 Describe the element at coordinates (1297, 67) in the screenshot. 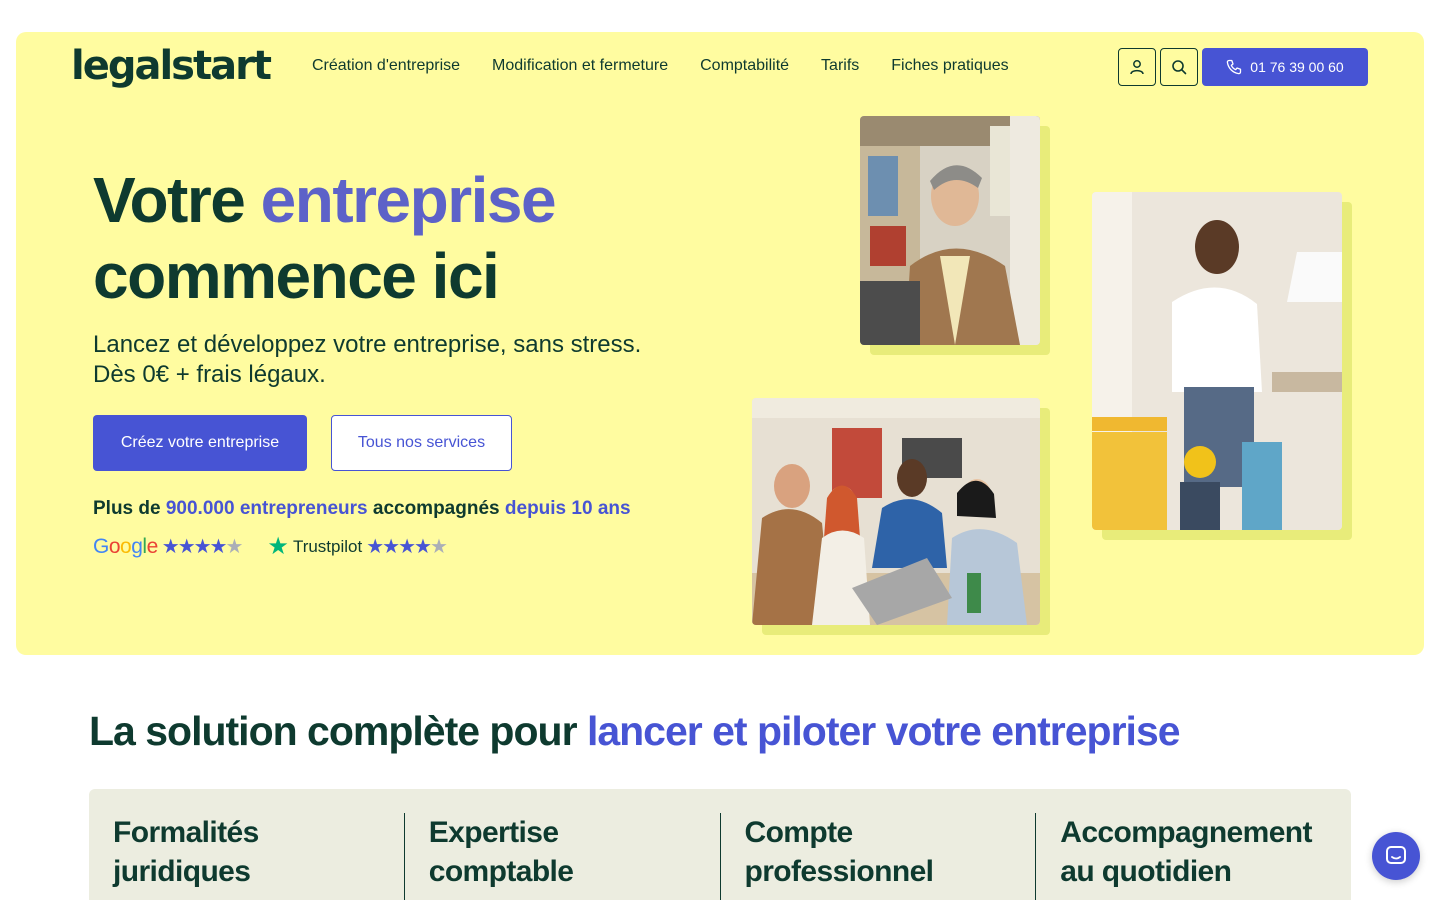

I see `phone-number: 01 76 39 00 60` at that location.